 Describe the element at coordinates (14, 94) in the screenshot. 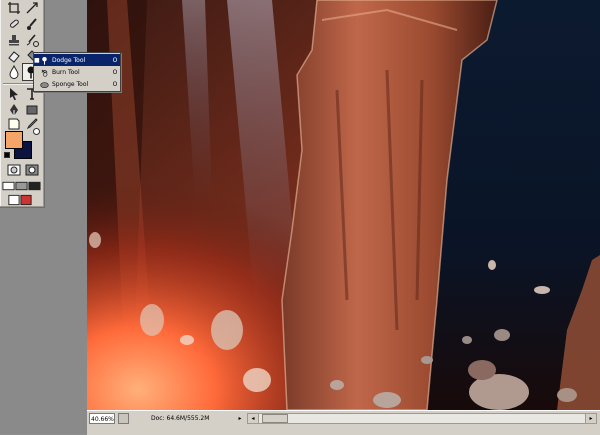

I see `path-select-icon` at that location.